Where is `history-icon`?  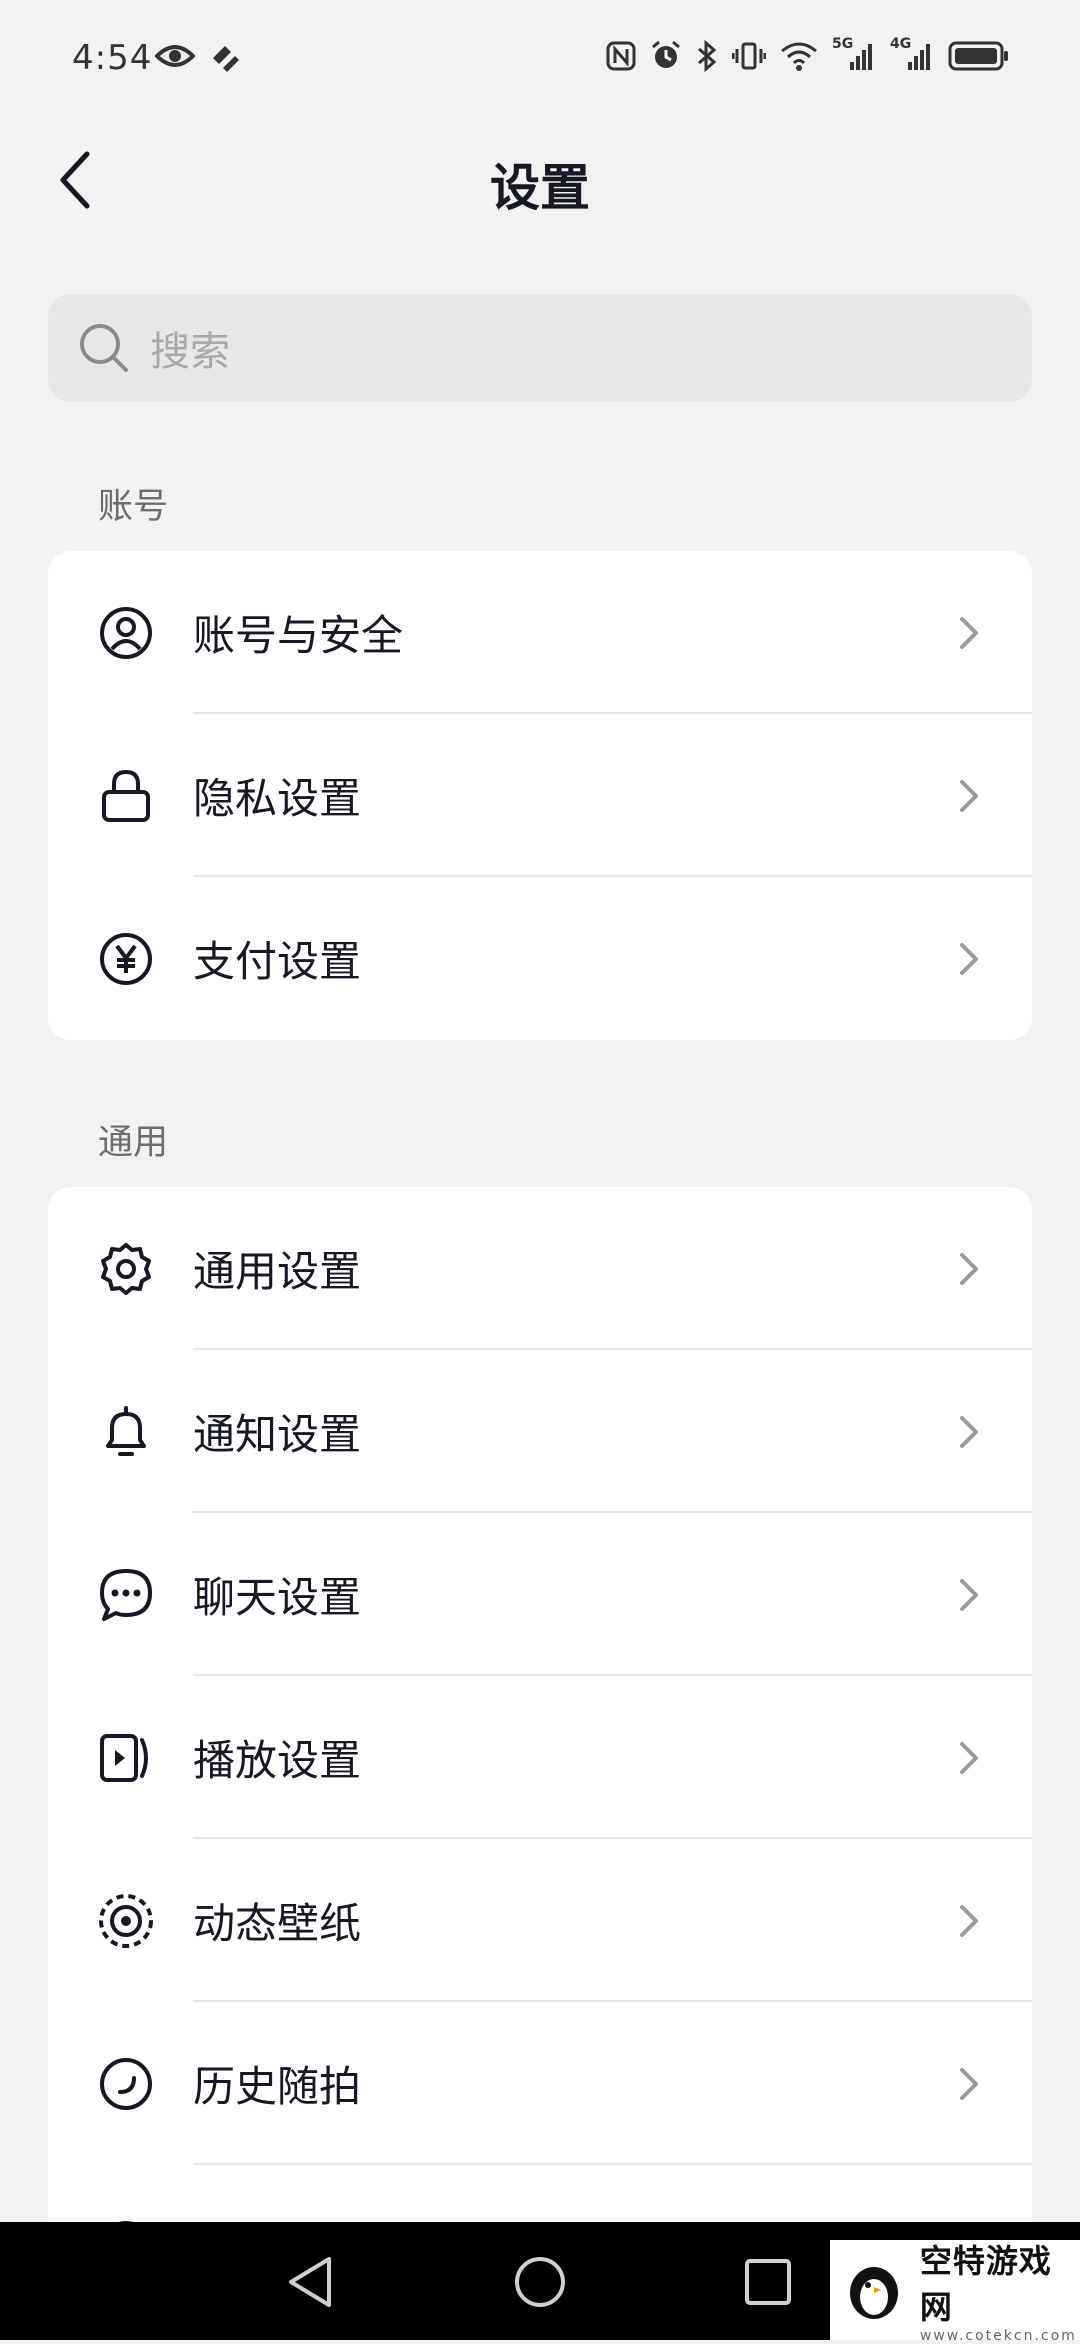
history-icon is located at coordinates (126, 2084).